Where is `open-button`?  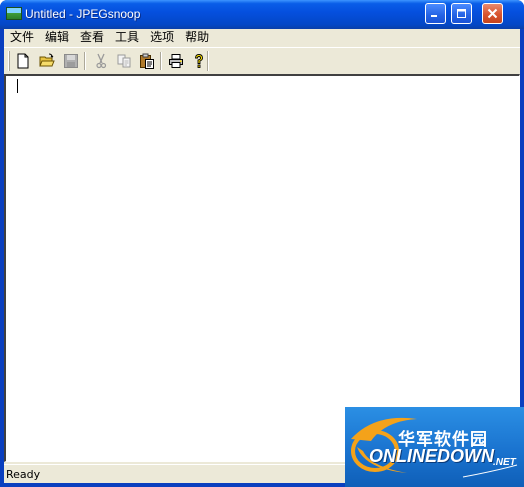 open-button is located at coordinates (47, 61).